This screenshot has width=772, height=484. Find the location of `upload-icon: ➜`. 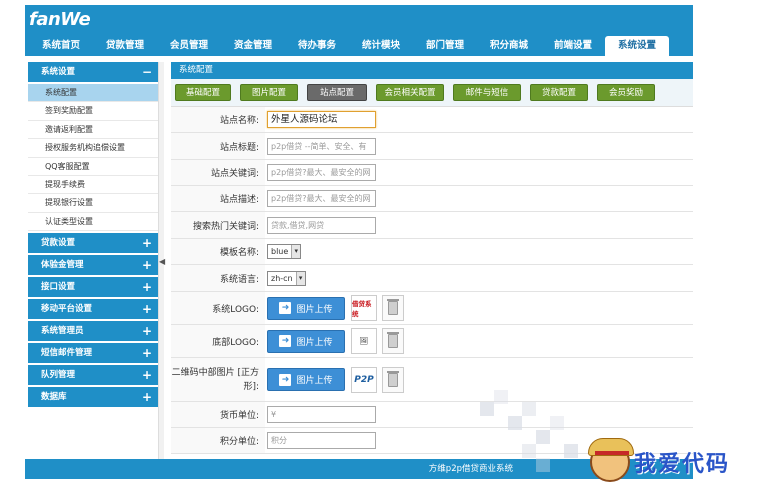

upload-icon: ➜ is located at coordinates (285, 341).